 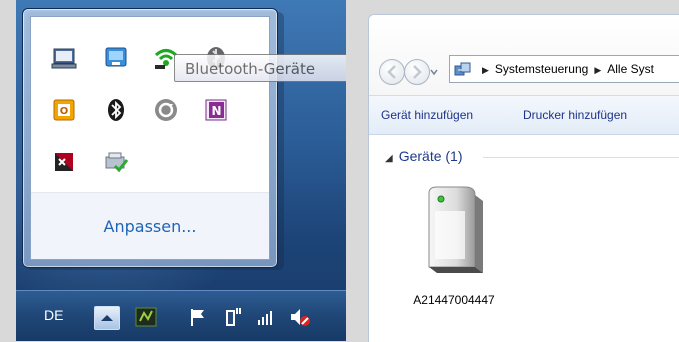 I want to click on add-printer-button: Drucker hinzufügen, so click(x=575, y=115).